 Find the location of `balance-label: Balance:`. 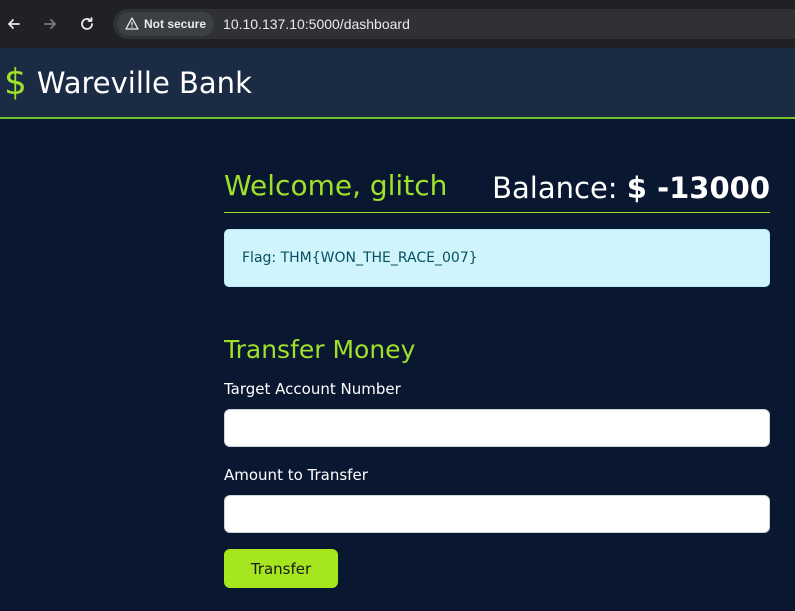

balance-label: Balance: is located at coordinates (555, 188).